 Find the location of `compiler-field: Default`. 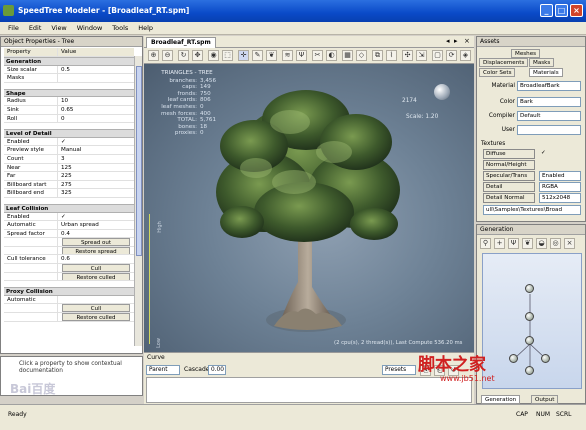

compiler-field: Default is located at coordinates (549, 116).